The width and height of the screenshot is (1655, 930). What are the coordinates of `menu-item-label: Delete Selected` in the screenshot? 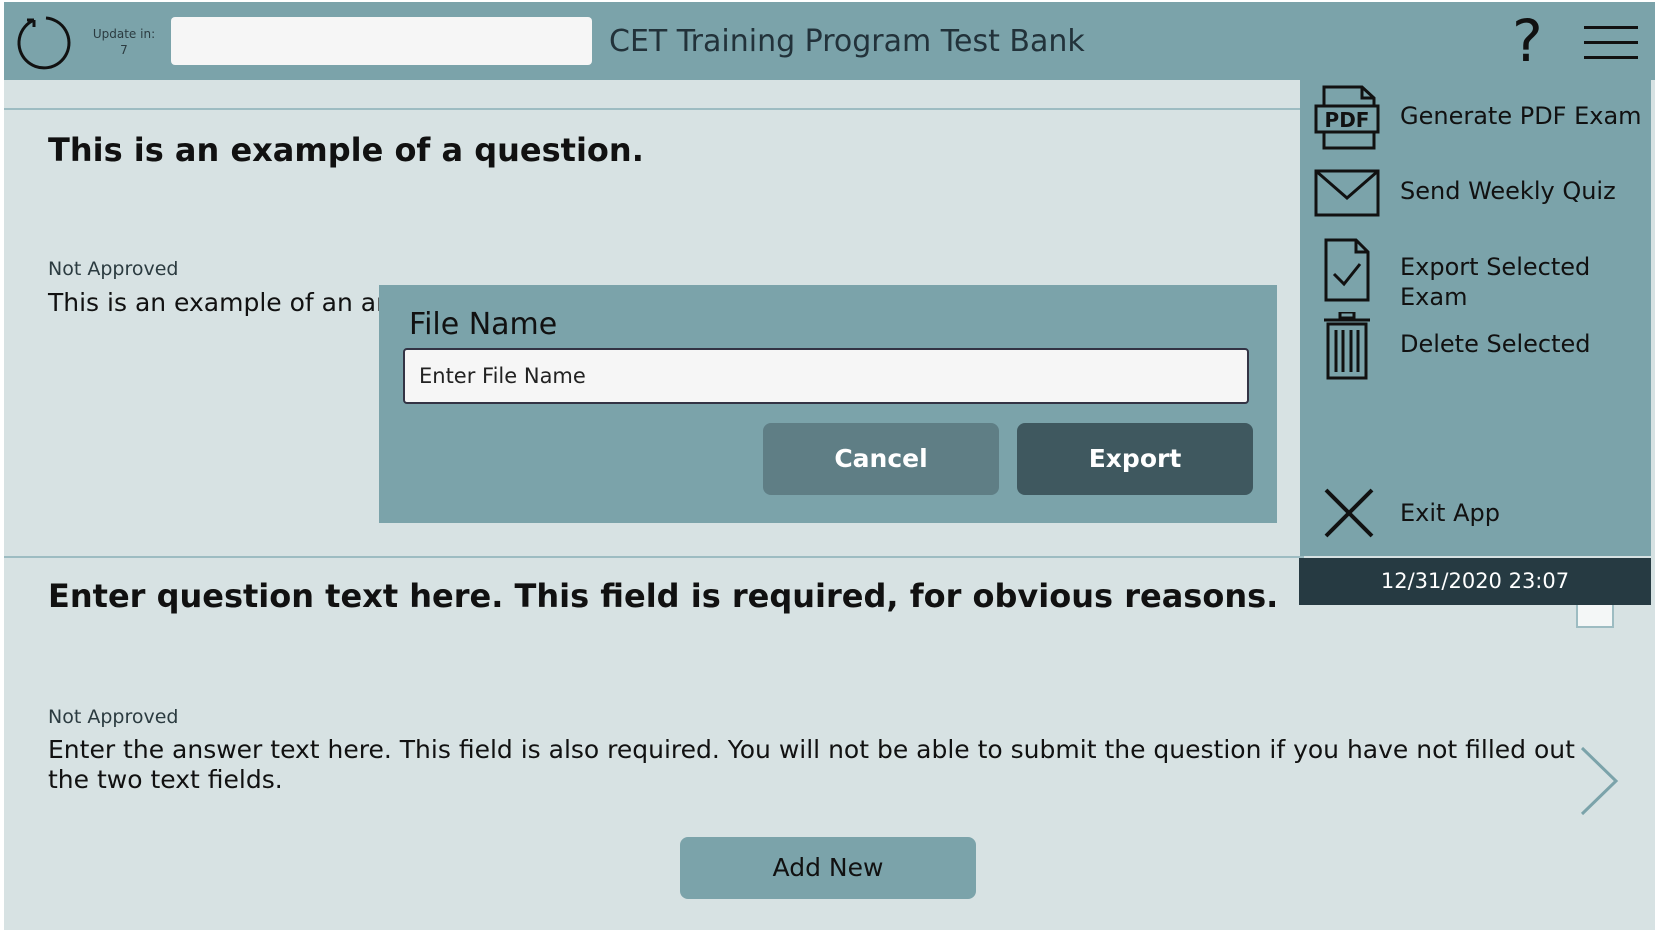 It's located at (1495, 344).